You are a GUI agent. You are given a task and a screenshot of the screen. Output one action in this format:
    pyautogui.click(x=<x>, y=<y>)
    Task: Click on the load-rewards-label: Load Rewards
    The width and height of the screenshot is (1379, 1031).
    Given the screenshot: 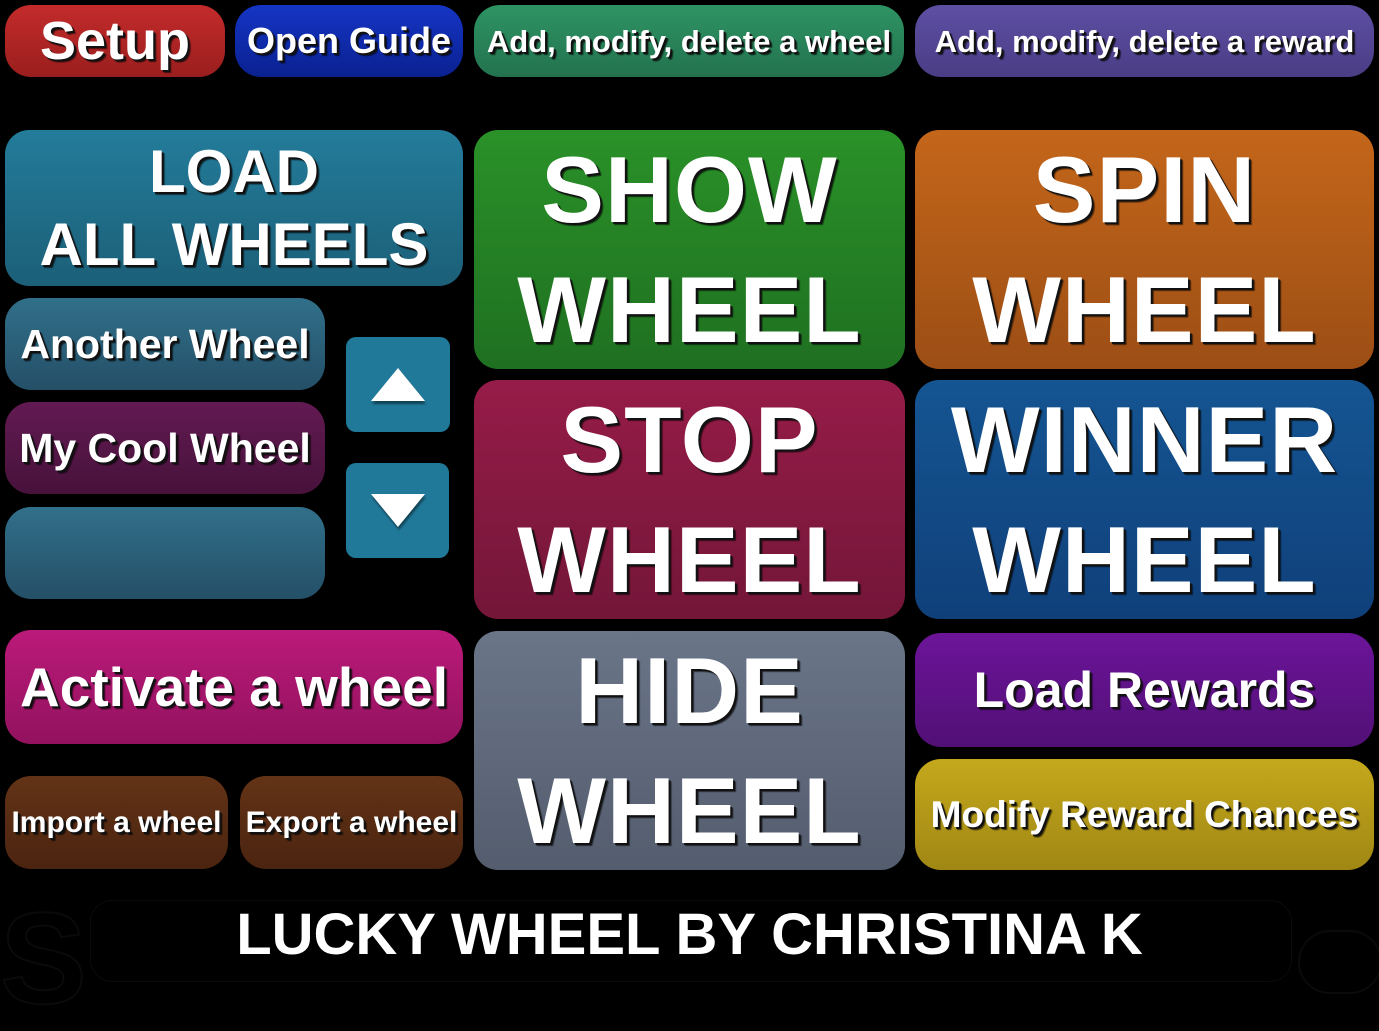 What is the action you would take?
    pyautogui.click(x=1144, y=690)
    